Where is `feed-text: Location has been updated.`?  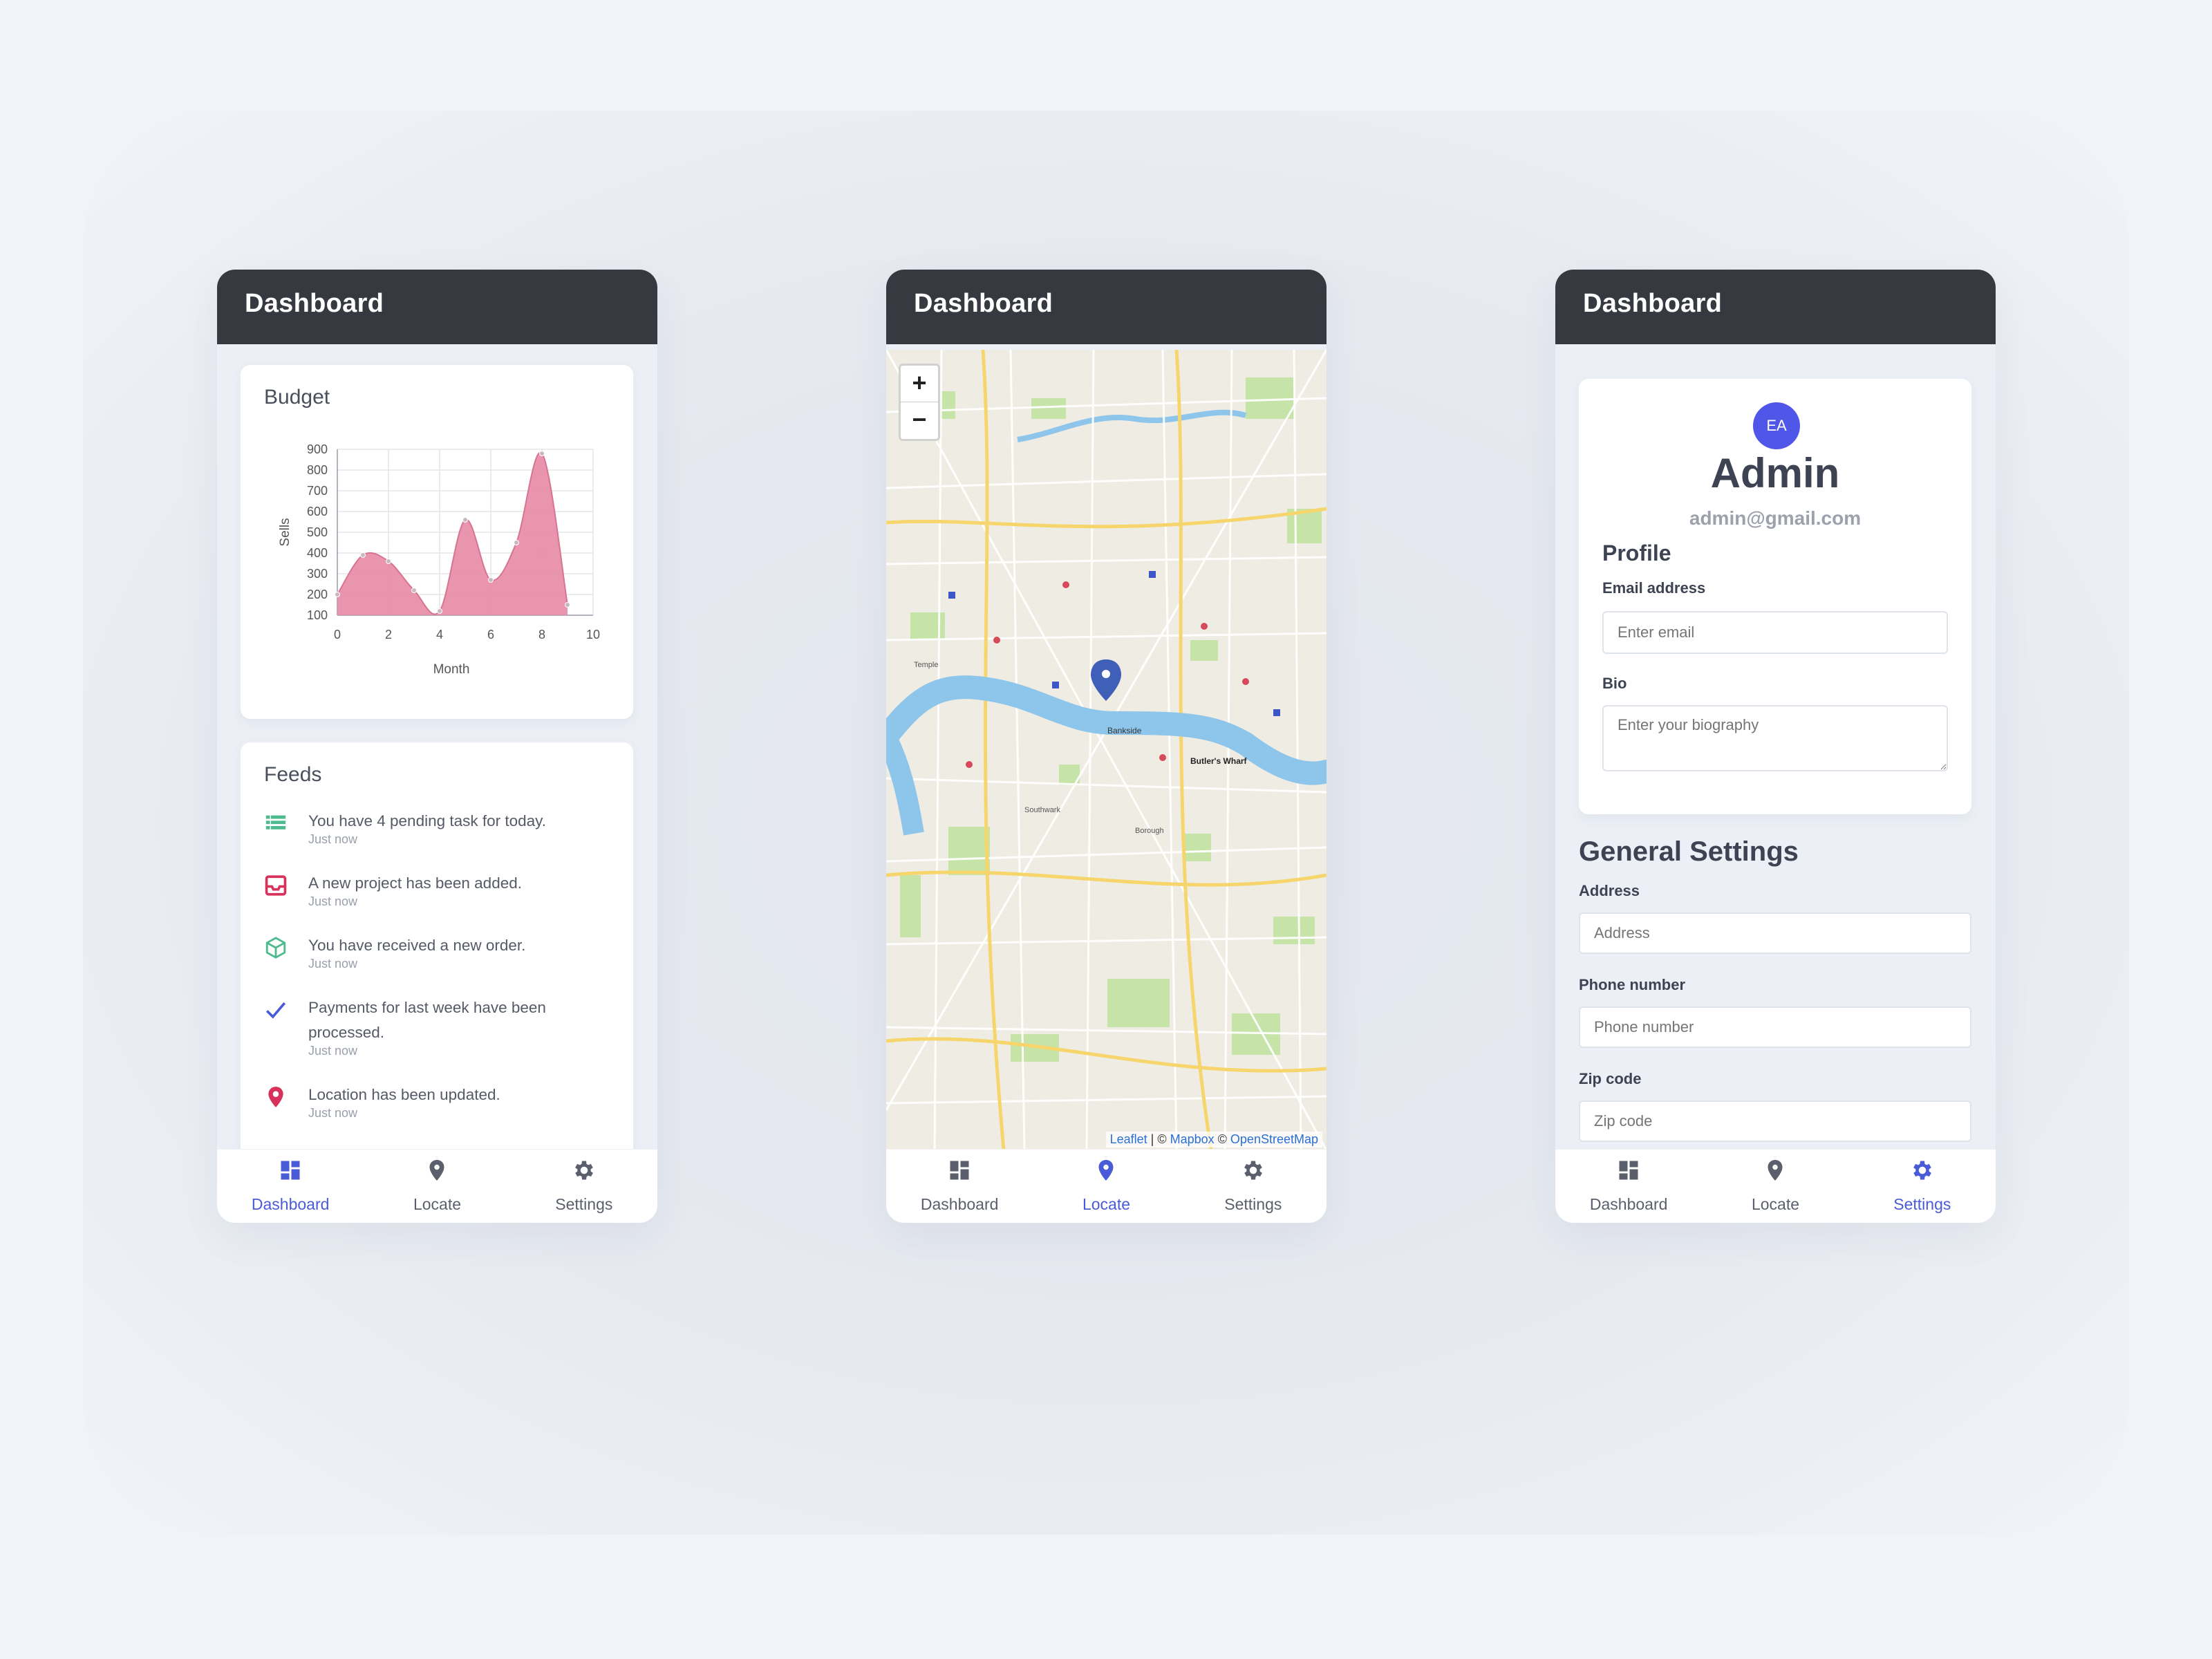 feed-text: Location has been updated. is located at coordinates (404, 1094).